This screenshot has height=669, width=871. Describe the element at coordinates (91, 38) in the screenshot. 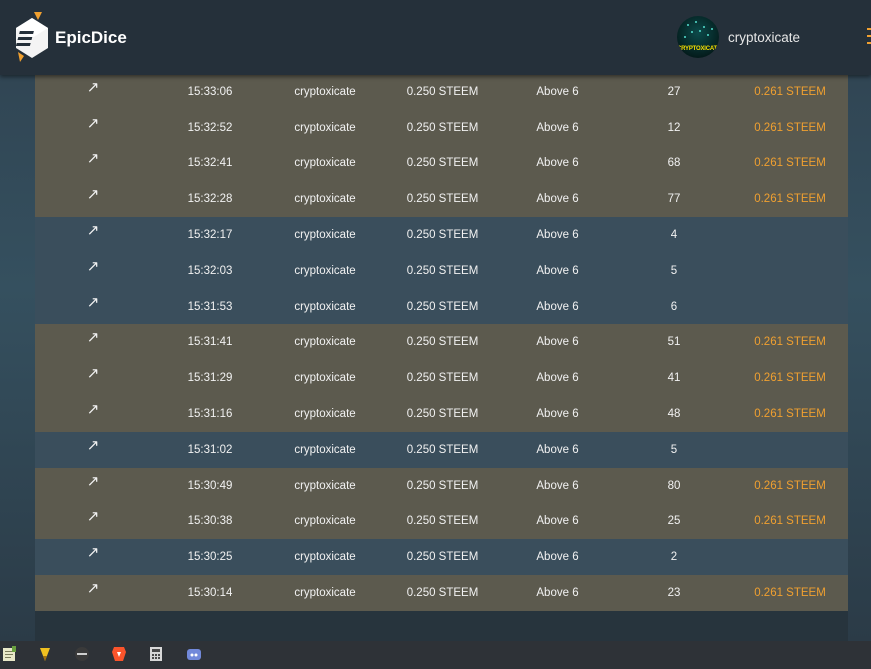

I see `brand-name: EpicDice` at that location.